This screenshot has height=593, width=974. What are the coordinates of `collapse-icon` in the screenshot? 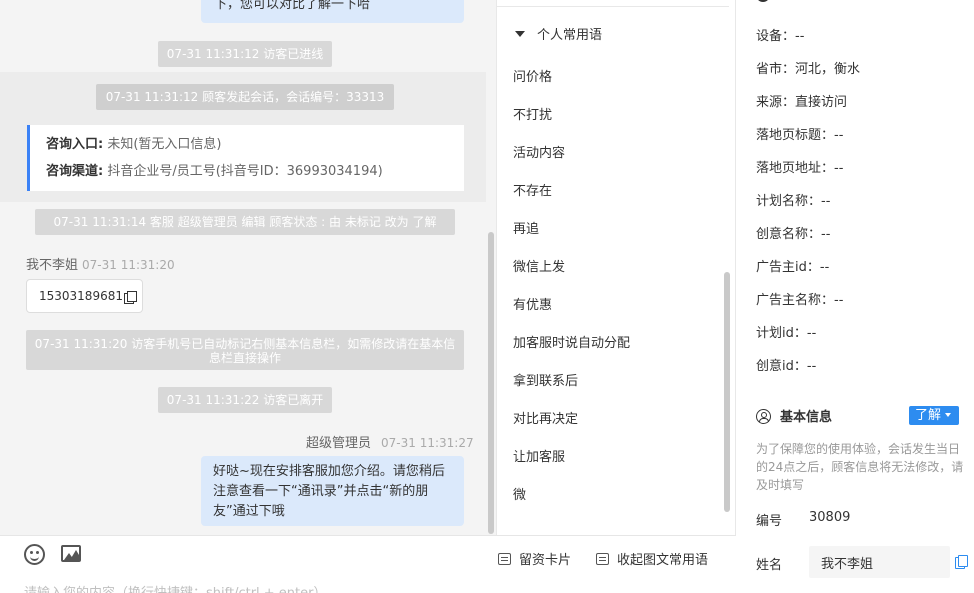 It's located at (602, 559).